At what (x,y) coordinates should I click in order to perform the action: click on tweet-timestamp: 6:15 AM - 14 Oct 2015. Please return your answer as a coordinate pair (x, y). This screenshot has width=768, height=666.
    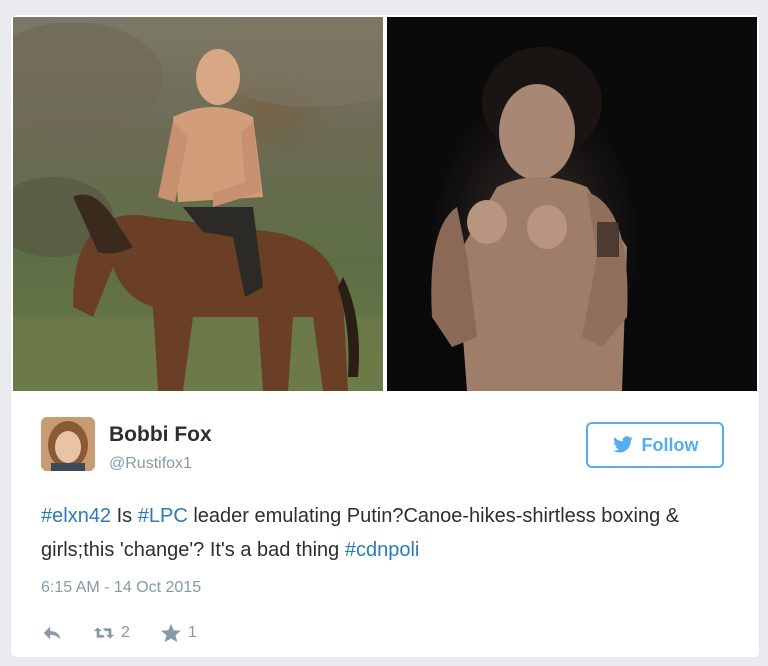
    Looking at the image, I should click on (121, 588).